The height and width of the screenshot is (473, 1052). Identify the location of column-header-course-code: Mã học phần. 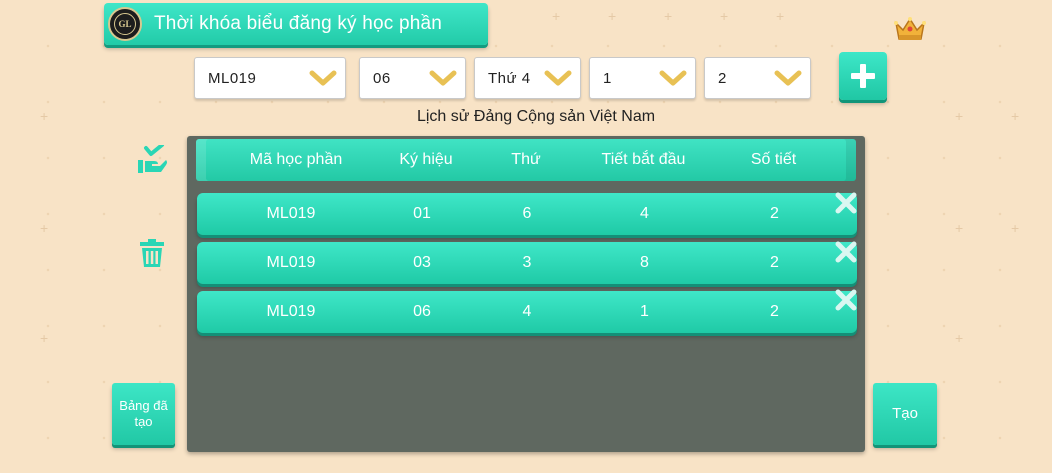
(296, 159).